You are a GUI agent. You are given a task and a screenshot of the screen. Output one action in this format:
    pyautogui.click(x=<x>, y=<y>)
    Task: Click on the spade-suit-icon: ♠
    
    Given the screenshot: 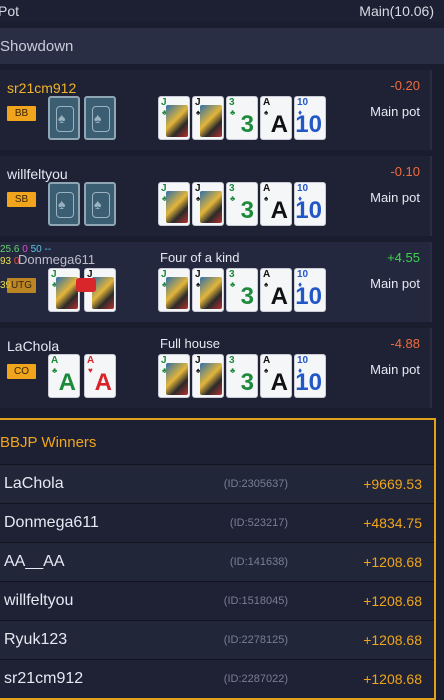 What is the action you would take?
    pyautogui.click(x=266, y=370)
    